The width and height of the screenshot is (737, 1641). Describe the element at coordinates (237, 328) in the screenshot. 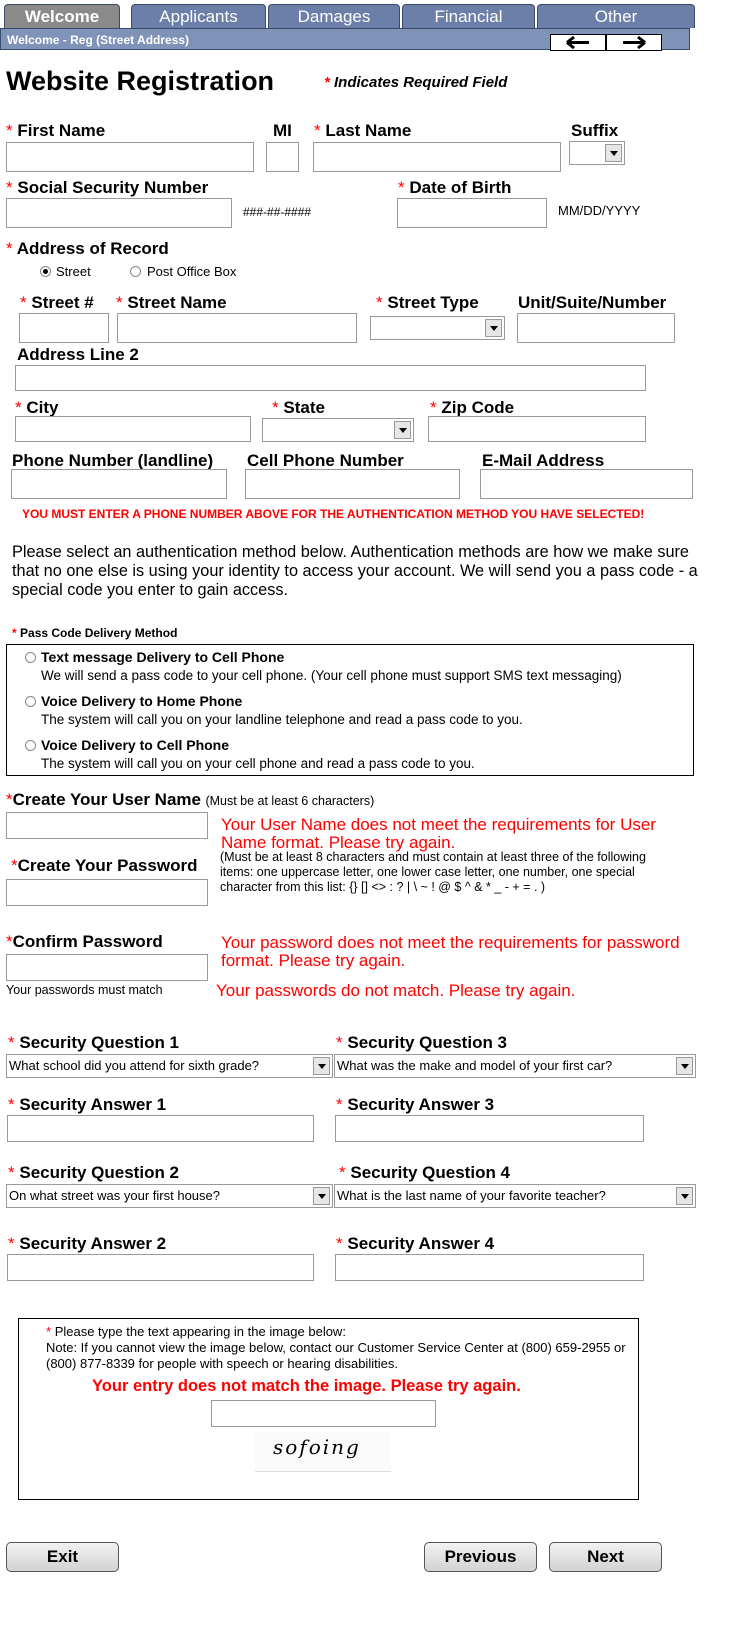

I see `street-name-input` at that location.